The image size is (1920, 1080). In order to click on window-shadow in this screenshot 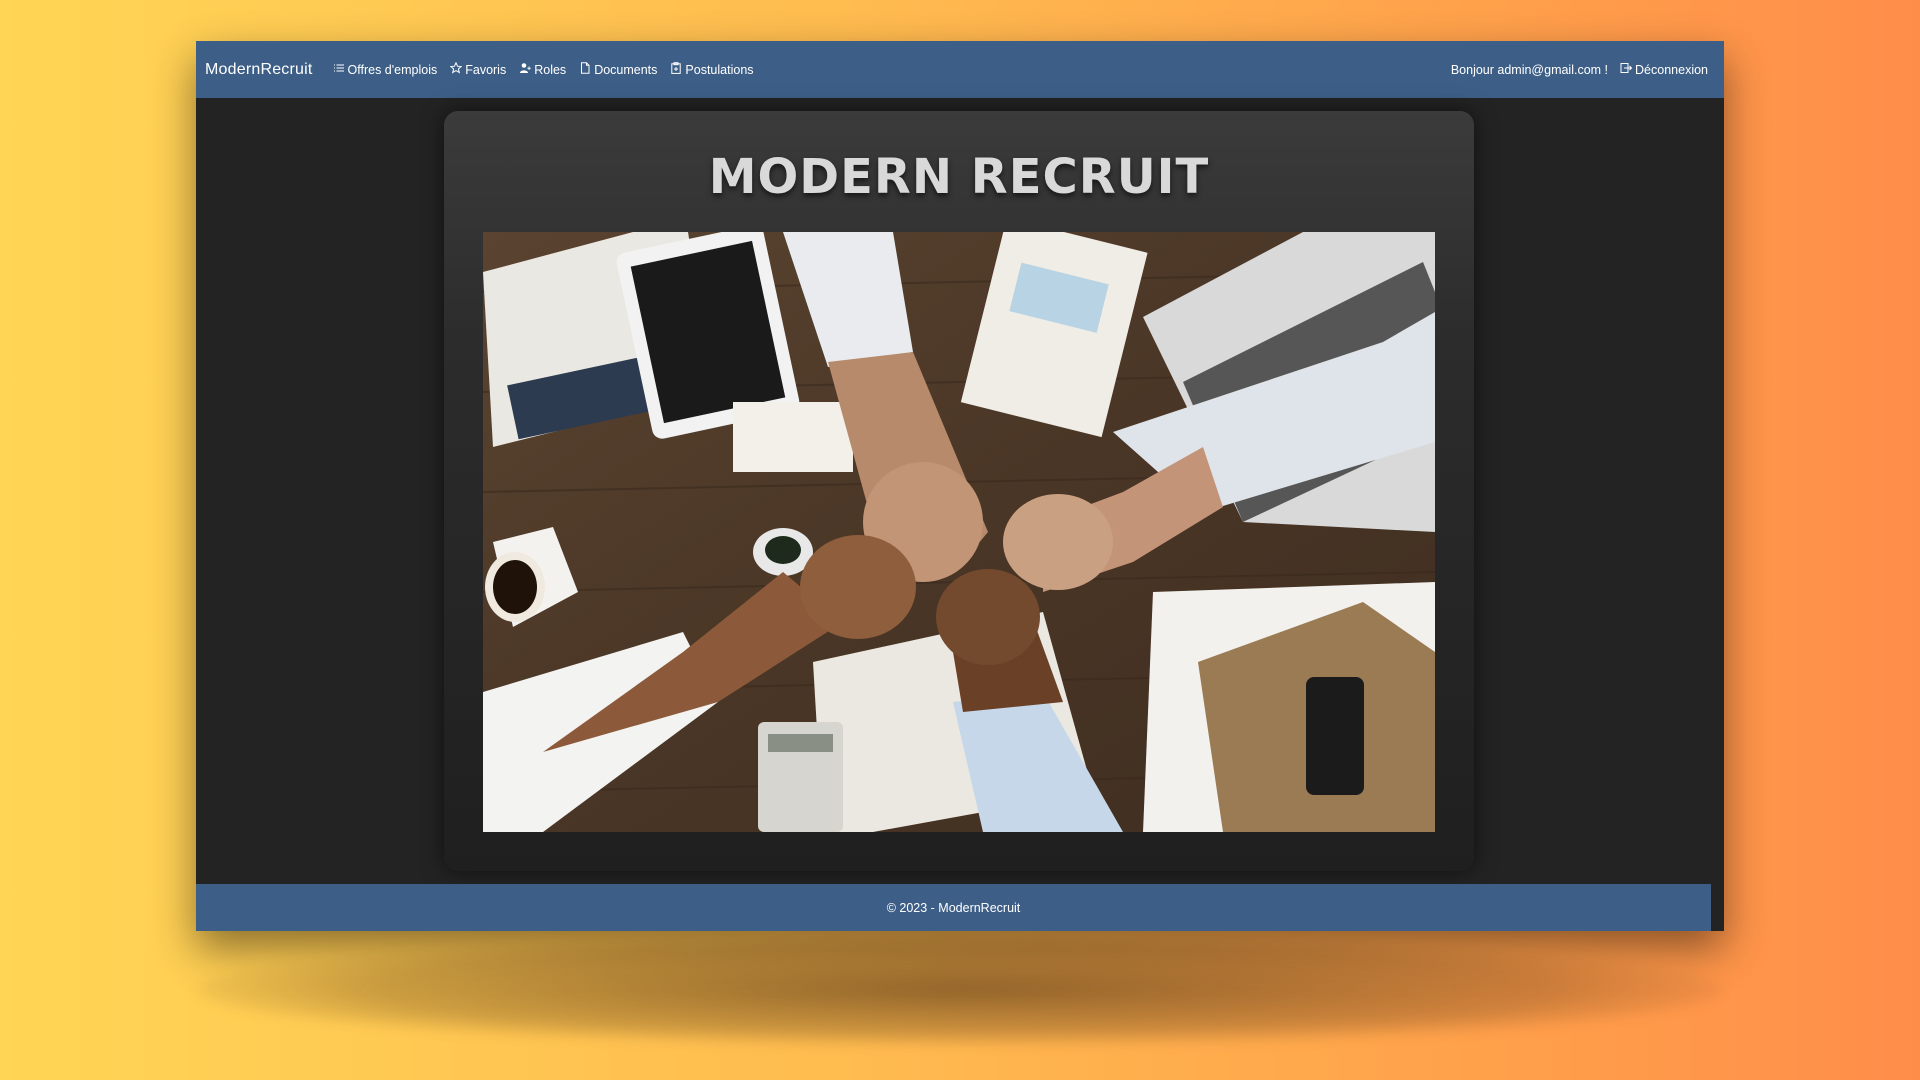, I will do `click(960, 990)`.